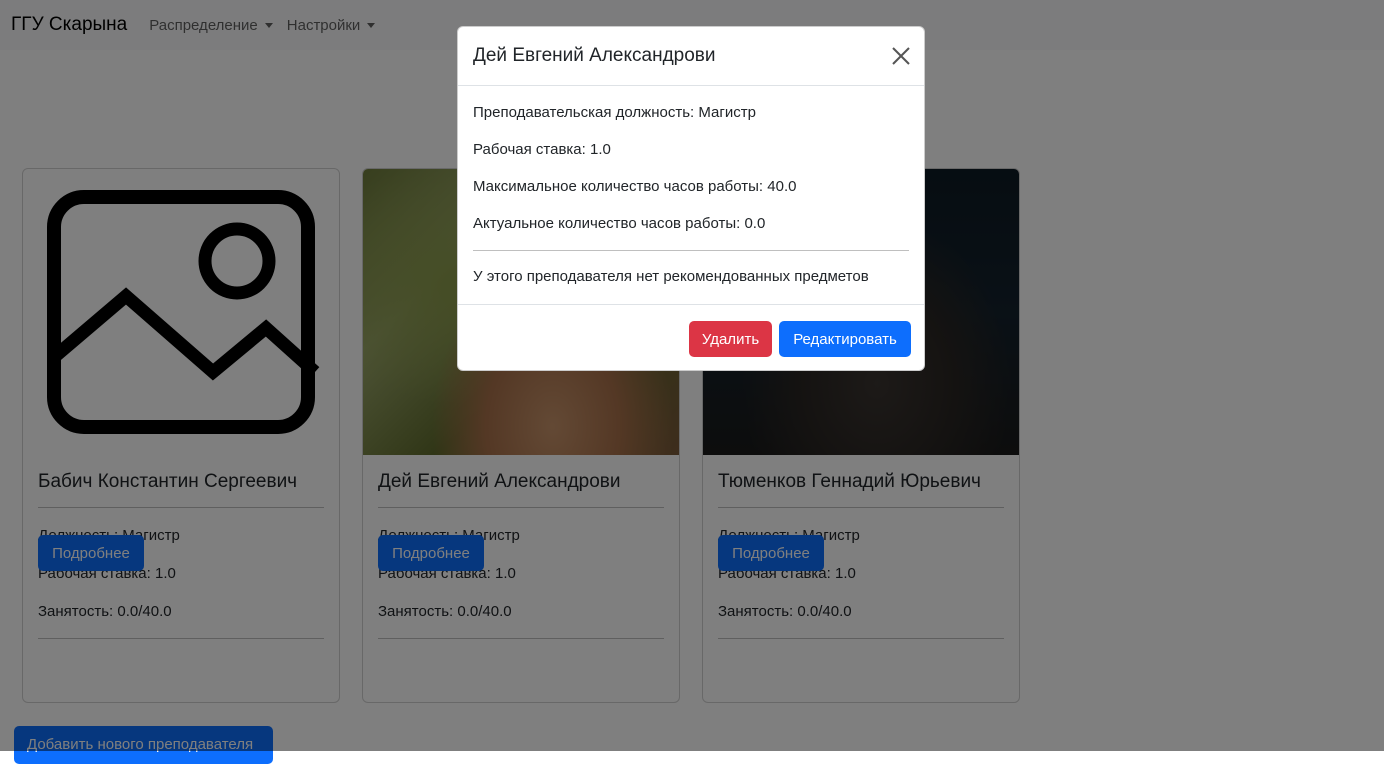 This screenshot has height=764, width=1384. I want to click on close-icon, so click(901, 56).